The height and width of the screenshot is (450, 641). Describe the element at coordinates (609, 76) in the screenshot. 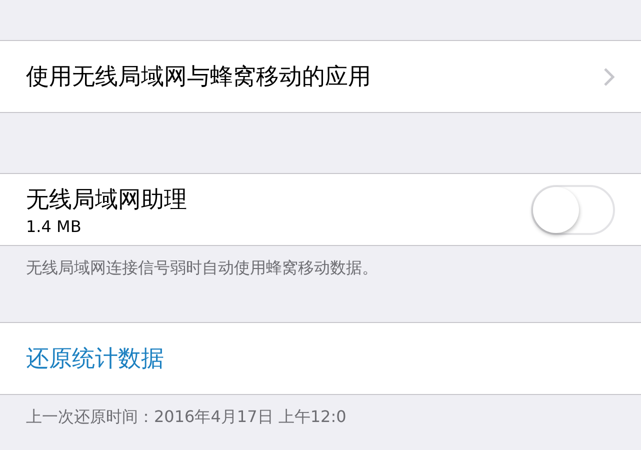

I see `chevron-icon` at that location.